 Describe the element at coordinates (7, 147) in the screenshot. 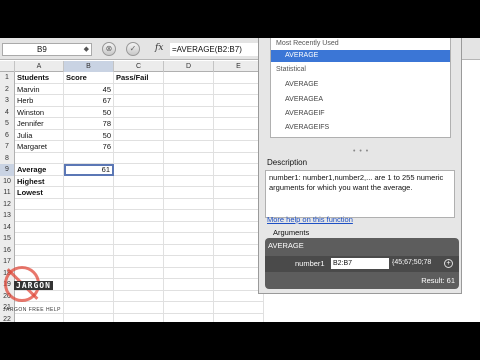

I see `row-header: 7` at that location.